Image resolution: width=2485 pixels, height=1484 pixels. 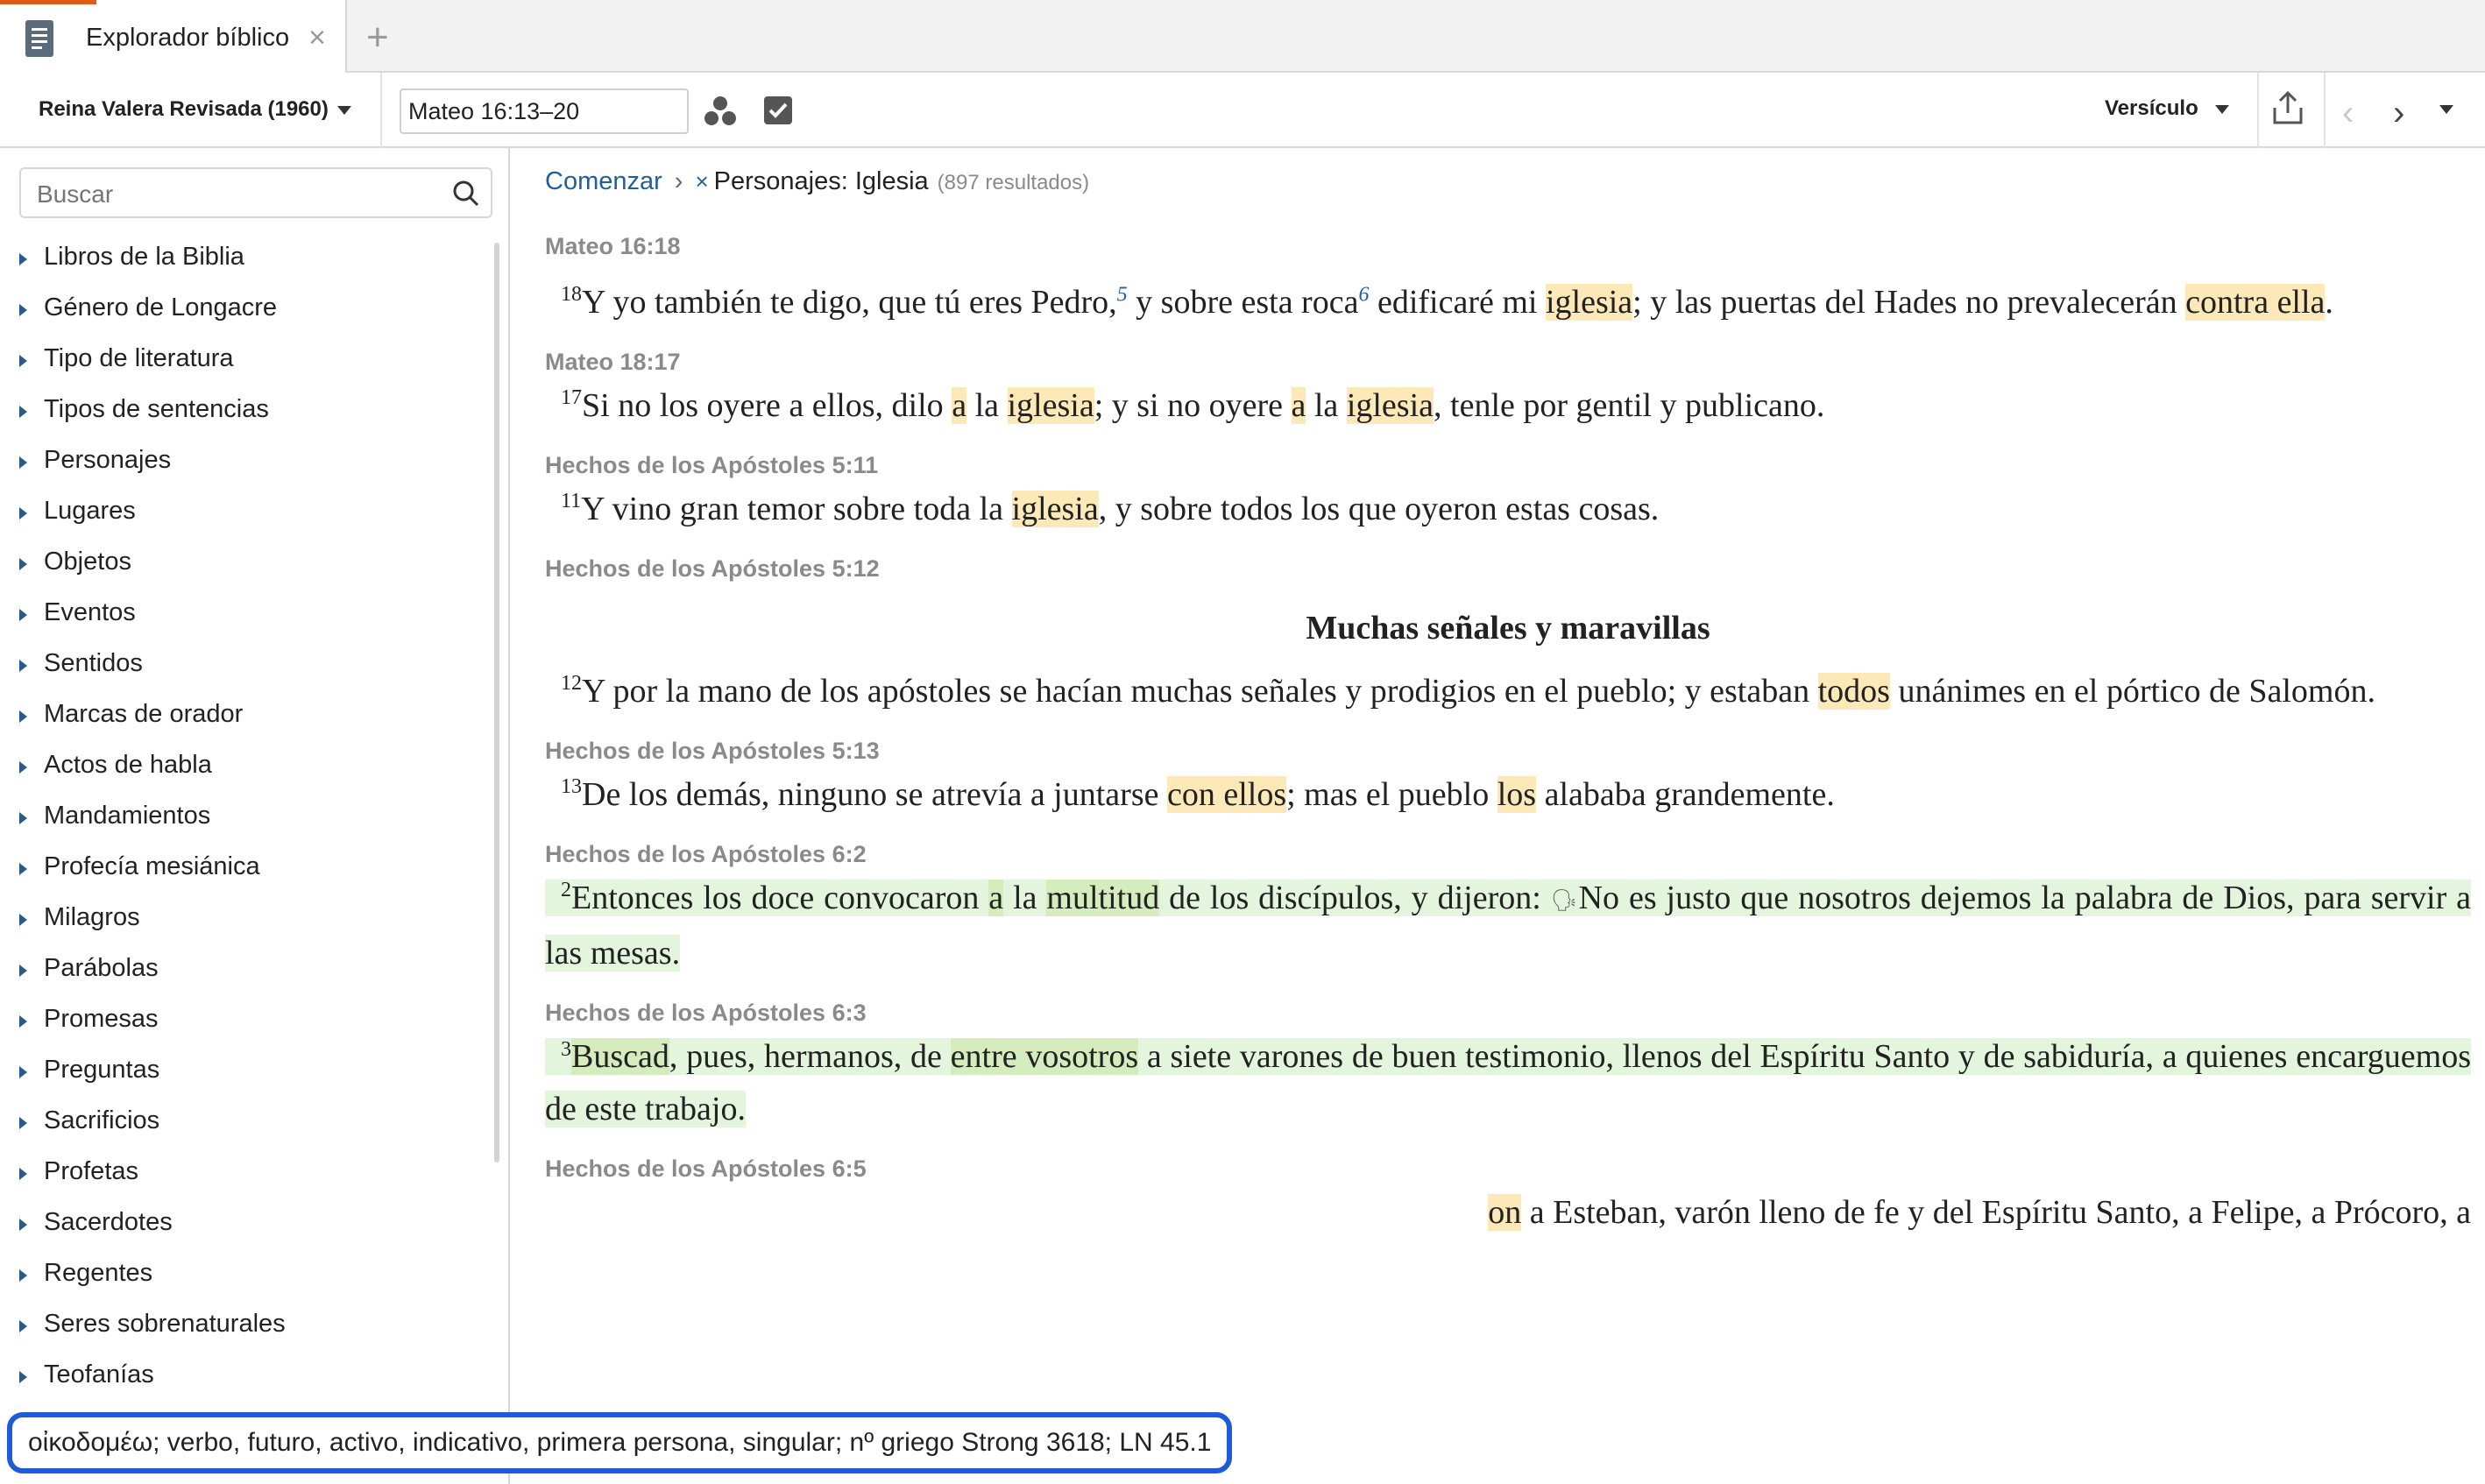 I want to click on verse-segment: ; mas el pueblo, so click(x=1391, y=795).